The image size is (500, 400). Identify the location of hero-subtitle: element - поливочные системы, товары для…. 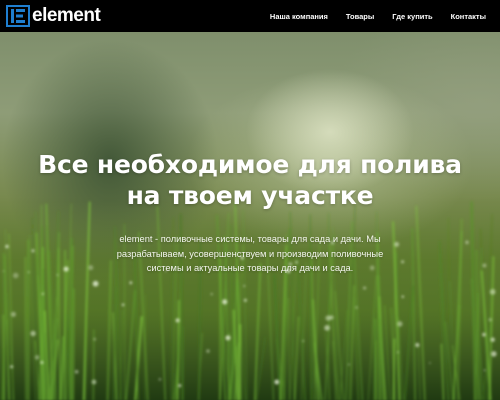
(250, 253).